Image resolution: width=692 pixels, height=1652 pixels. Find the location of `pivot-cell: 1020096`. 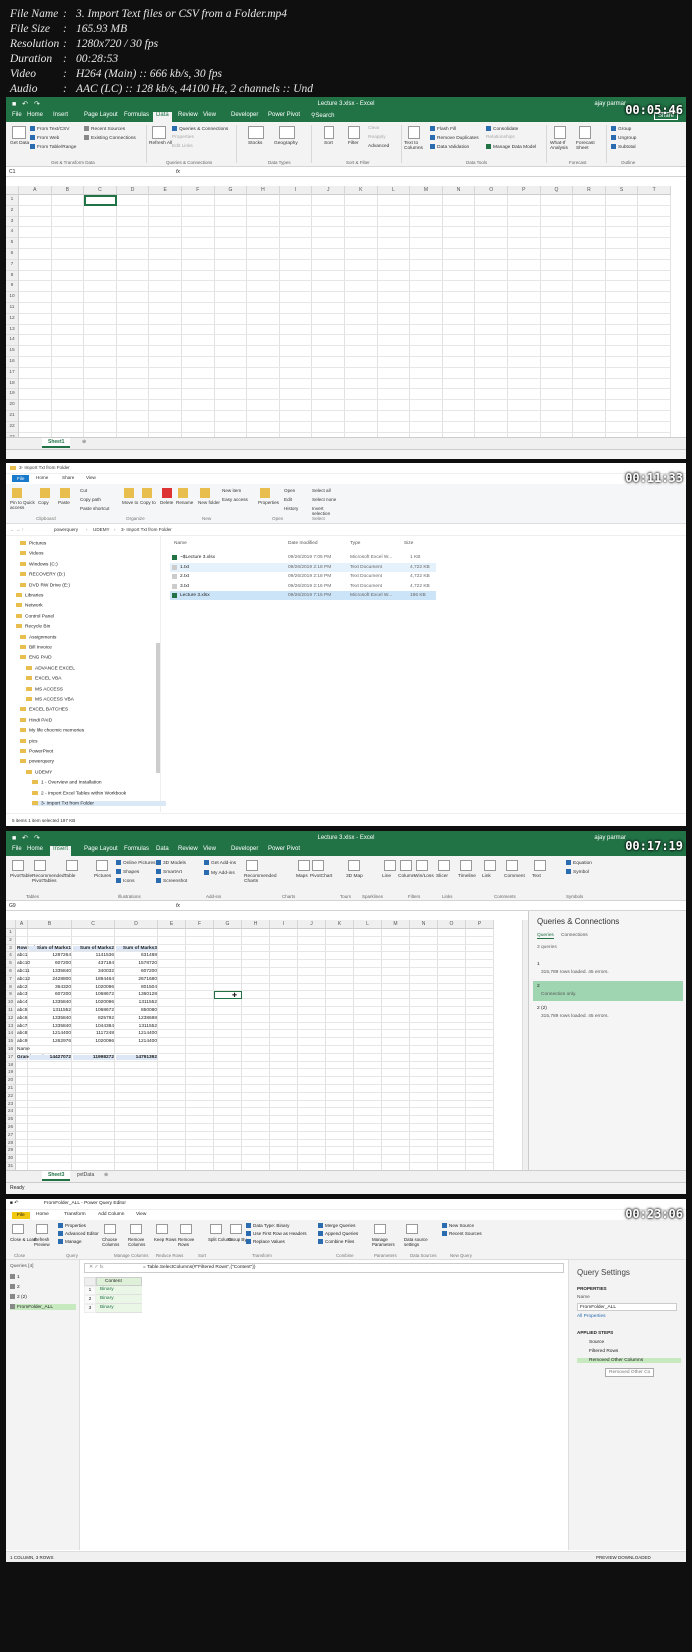

pivot-cell: 1020096 is located at coordinates (93, 987).